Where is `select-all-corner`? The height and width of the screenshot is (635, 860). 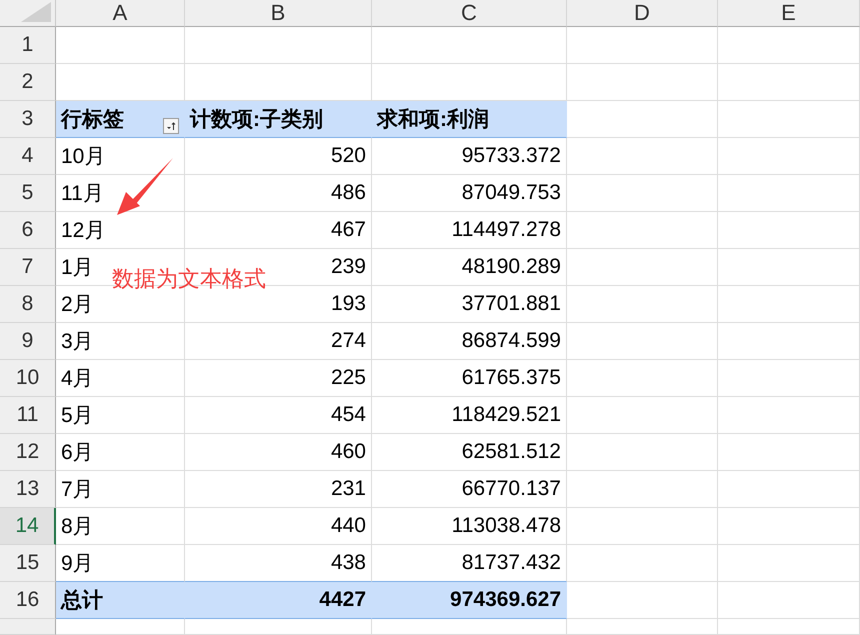
select-all-corner is located at coordinates (28, 13).